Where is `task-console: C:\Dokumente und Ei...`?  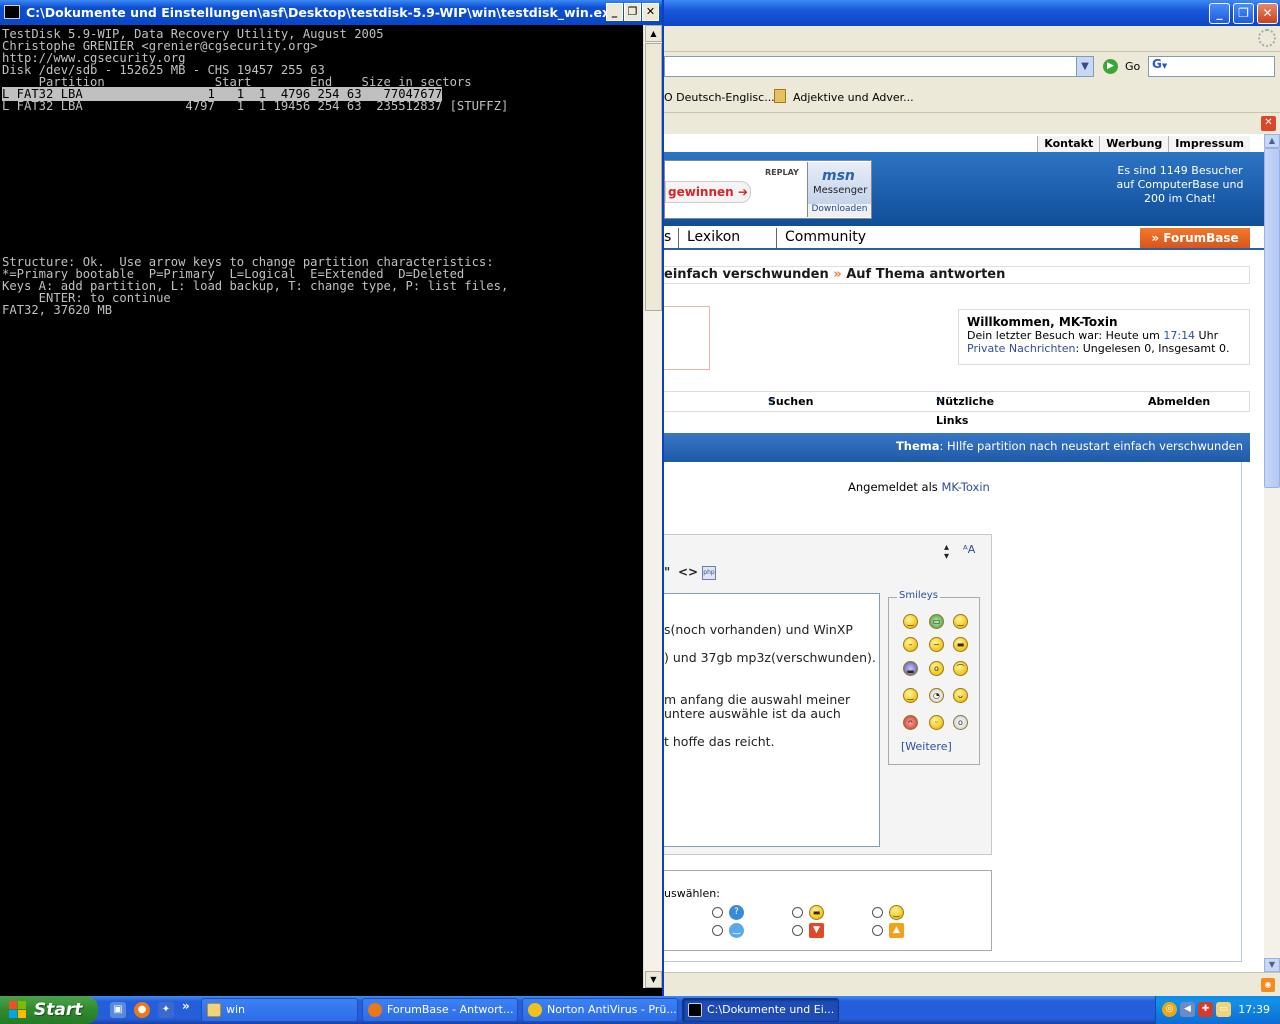
task-console: C:\Dokumente und Ei... is located at coordinates (760, 1010).